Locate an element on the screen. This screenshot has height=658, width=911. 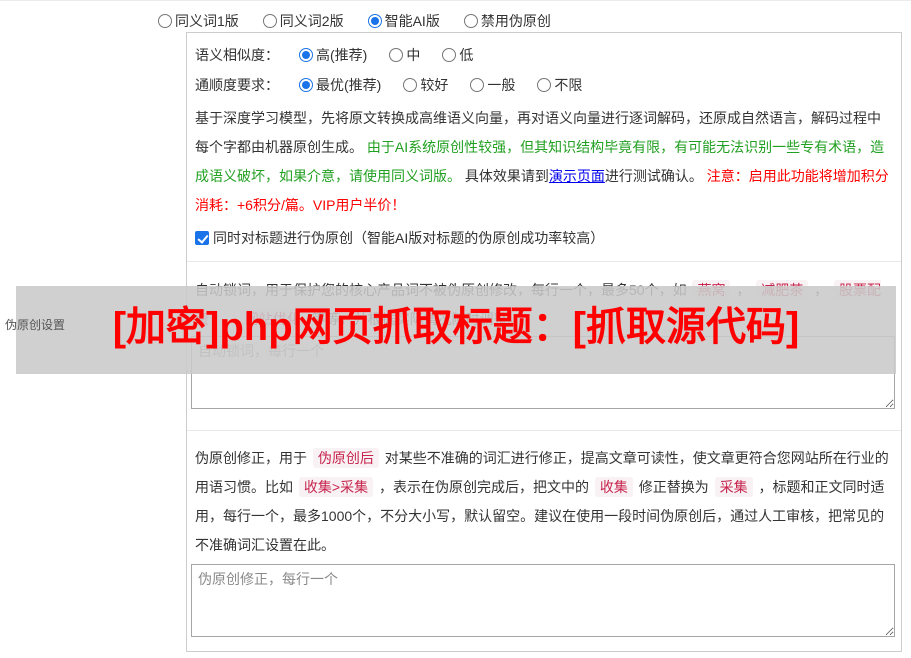
text-segment: 伪原创修正，用于 is located at coordinates (253, 458).